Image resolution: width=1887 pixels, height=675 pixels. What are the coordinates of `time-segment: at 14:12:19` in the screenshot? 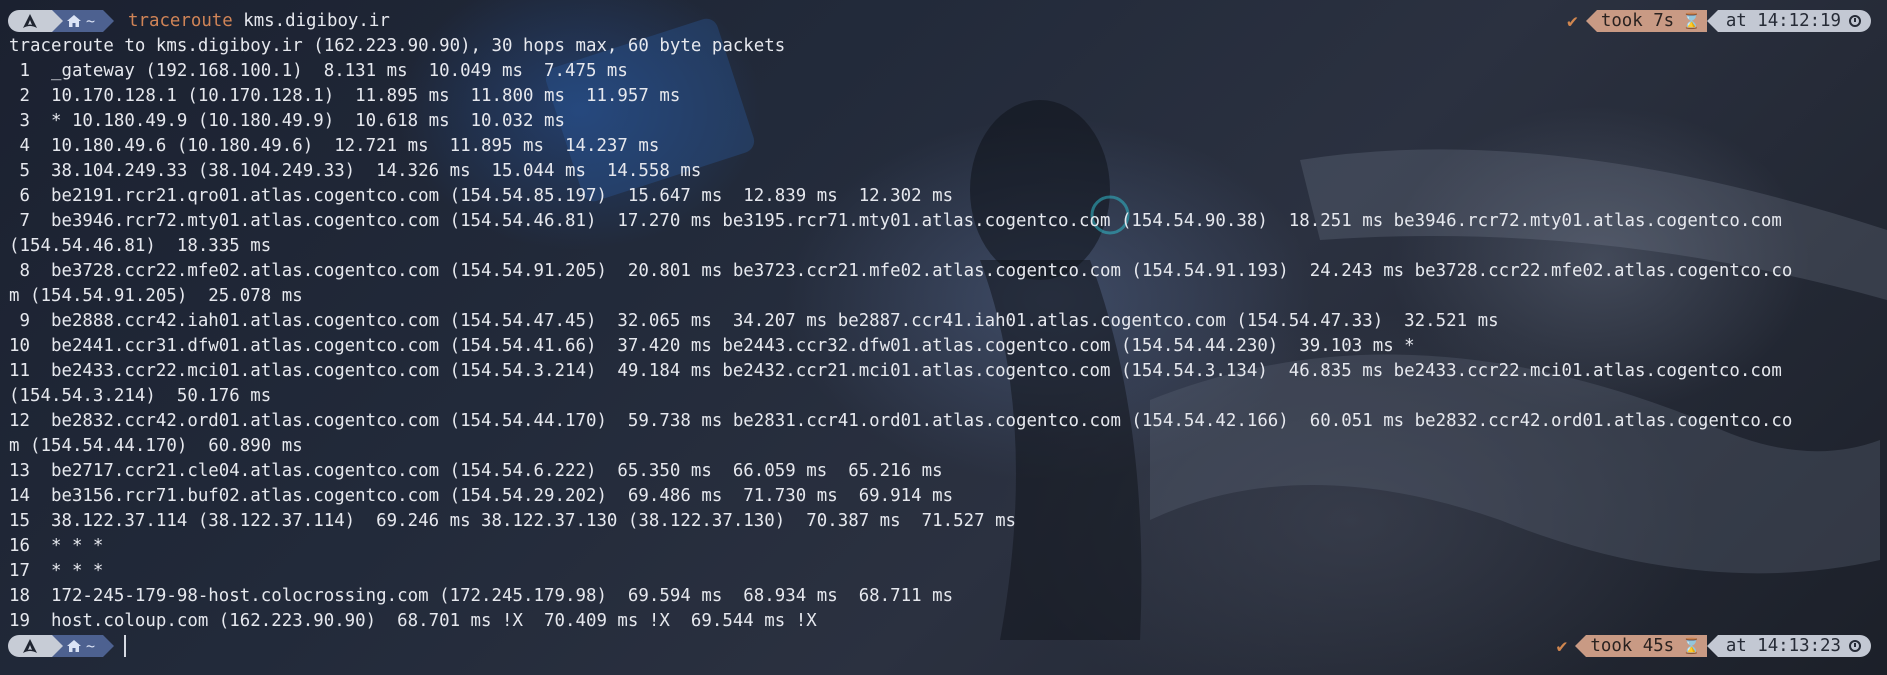 It's located at (1794, 21).